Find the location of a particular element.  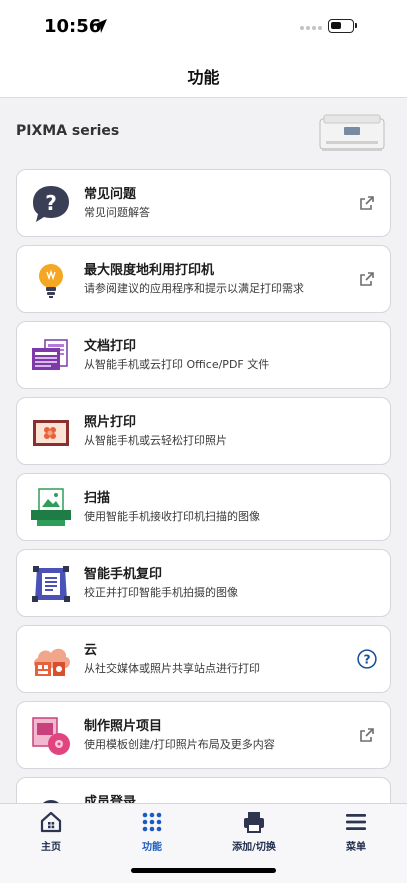

faq-icon: ? is located at coordinates (51, 204).